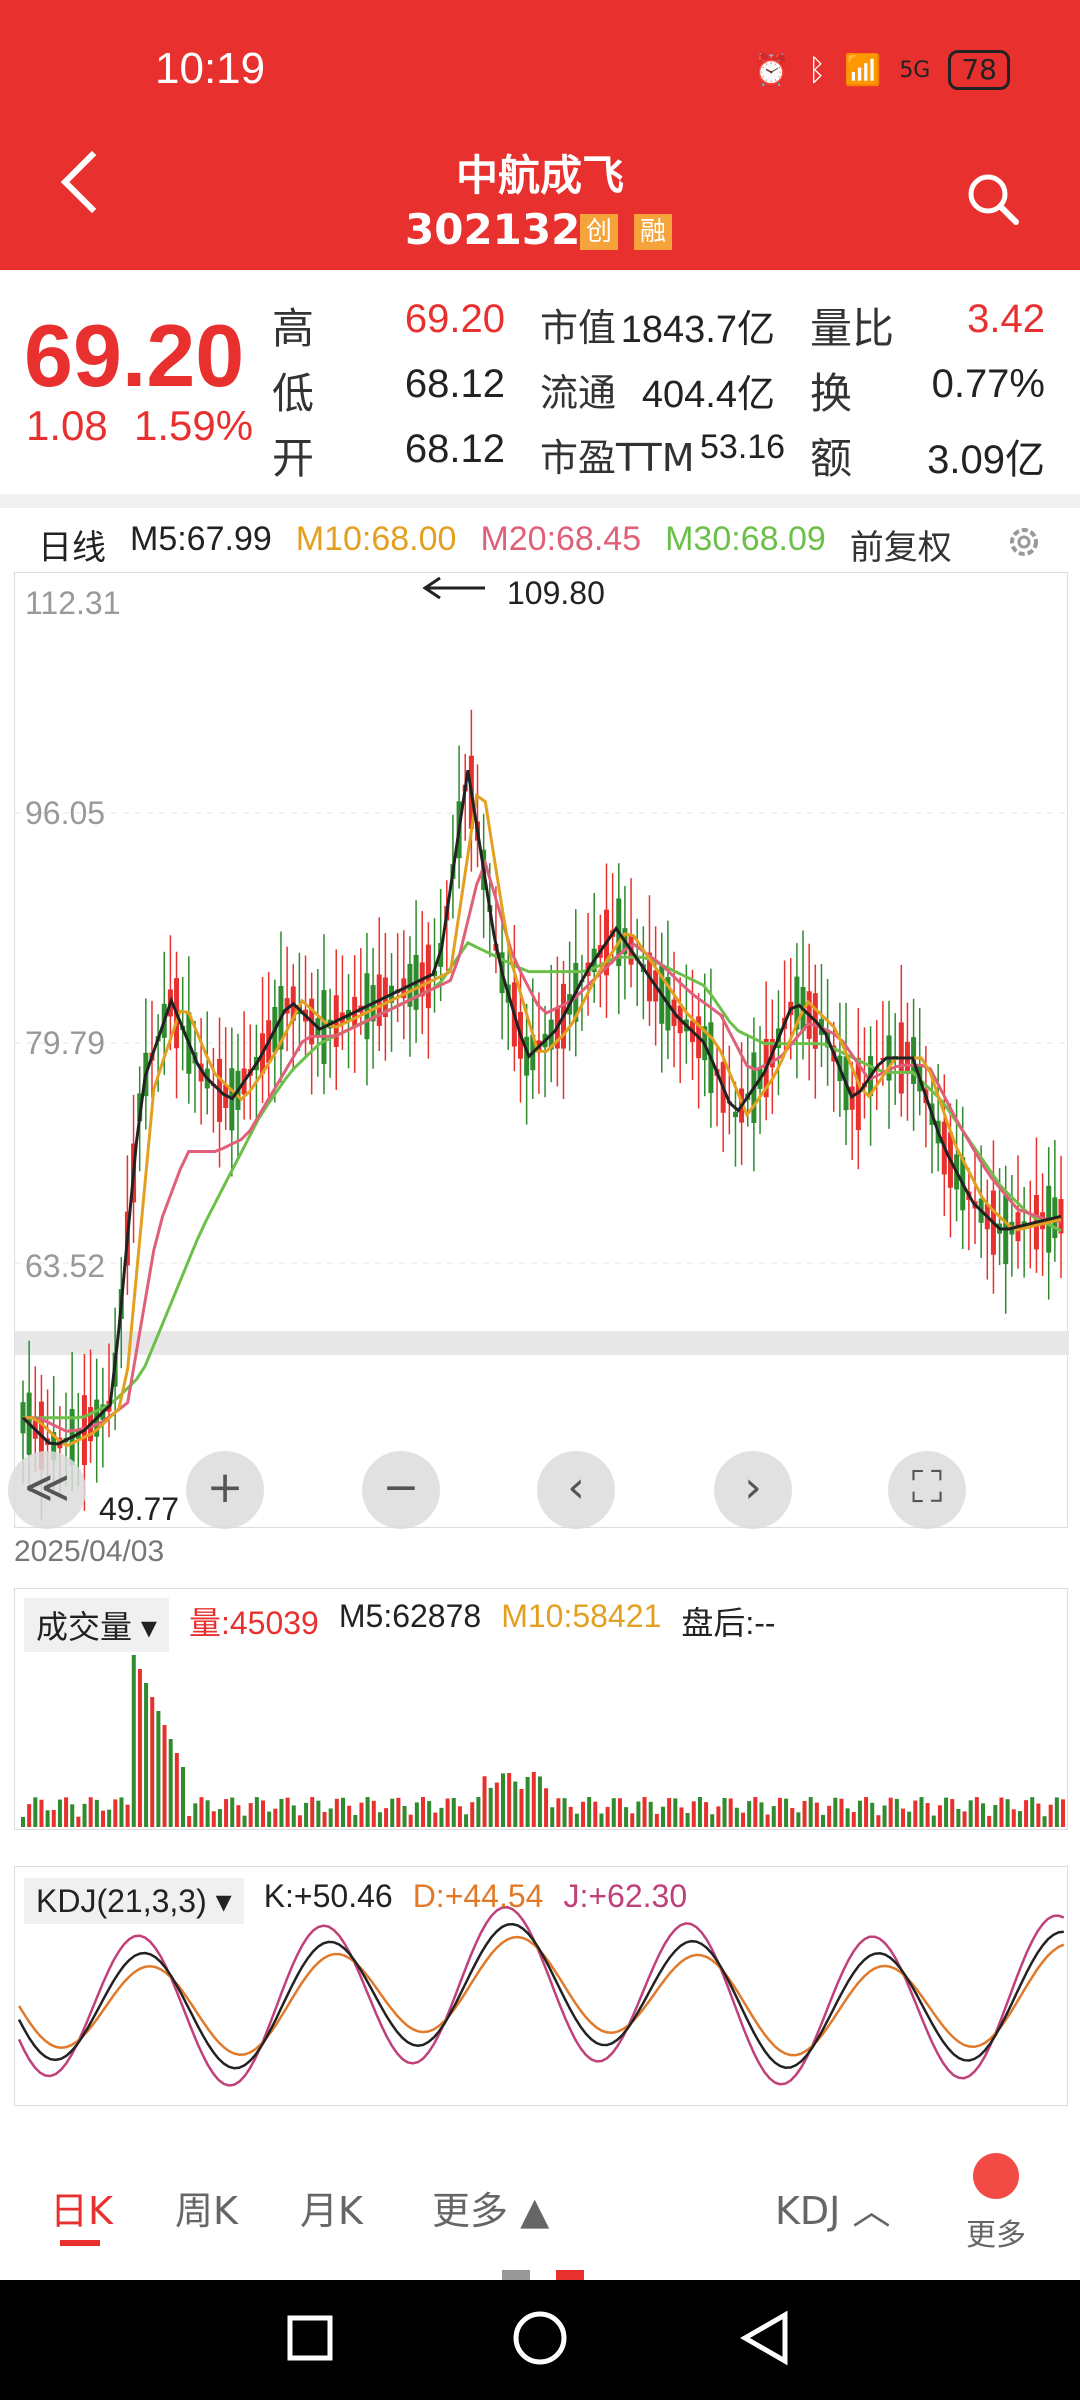  What do you see at coordinates (763, 2338) in the screenshot?
I see `back-icon` at bounding box center [763, 2338].